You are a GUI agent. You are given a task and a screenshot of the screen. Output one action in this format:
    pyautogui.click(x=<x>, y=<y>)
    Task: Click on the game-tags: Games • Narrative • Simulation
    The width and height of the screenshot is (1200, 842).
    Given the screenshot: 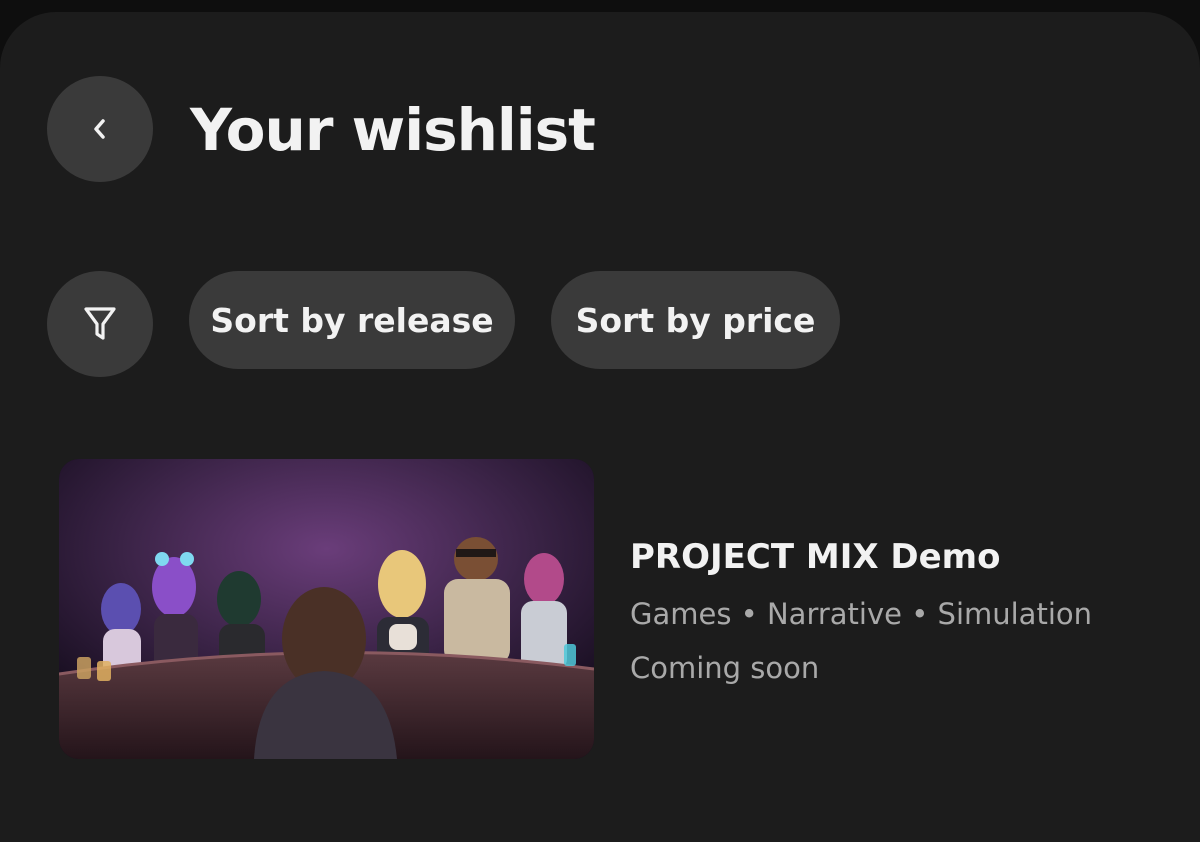 What is the action you would take?
    pyautogui.click(x=861, y=614)
    